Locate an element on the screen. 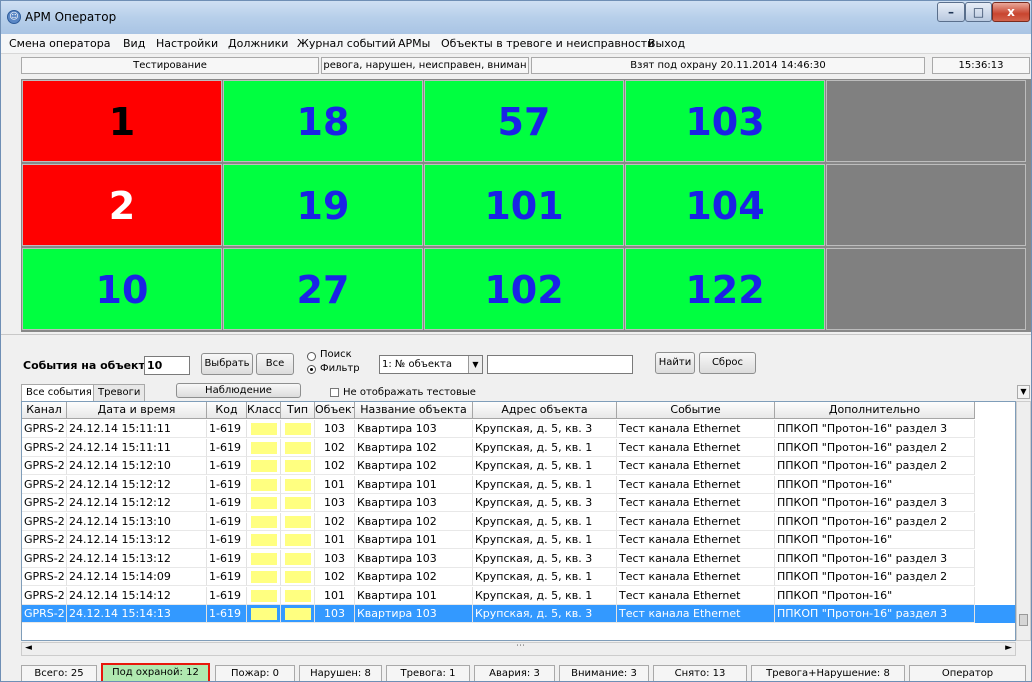  column-header: Адрес объекта is located at coordinates (545, 410).